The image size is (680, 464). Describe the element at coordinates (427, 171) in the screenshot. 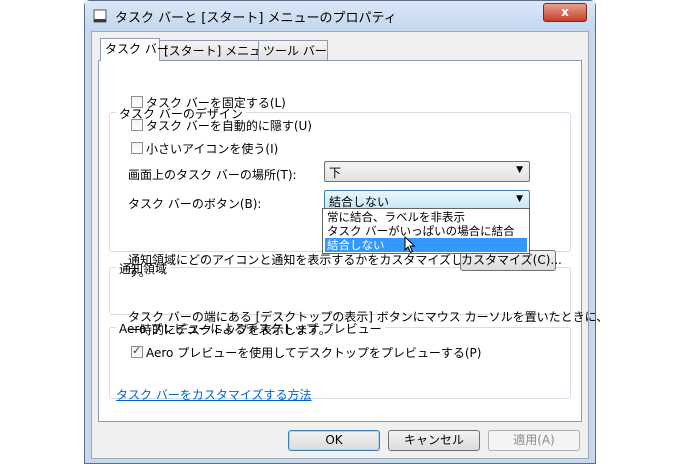

I see `location-select: 下 ▼` at that location.